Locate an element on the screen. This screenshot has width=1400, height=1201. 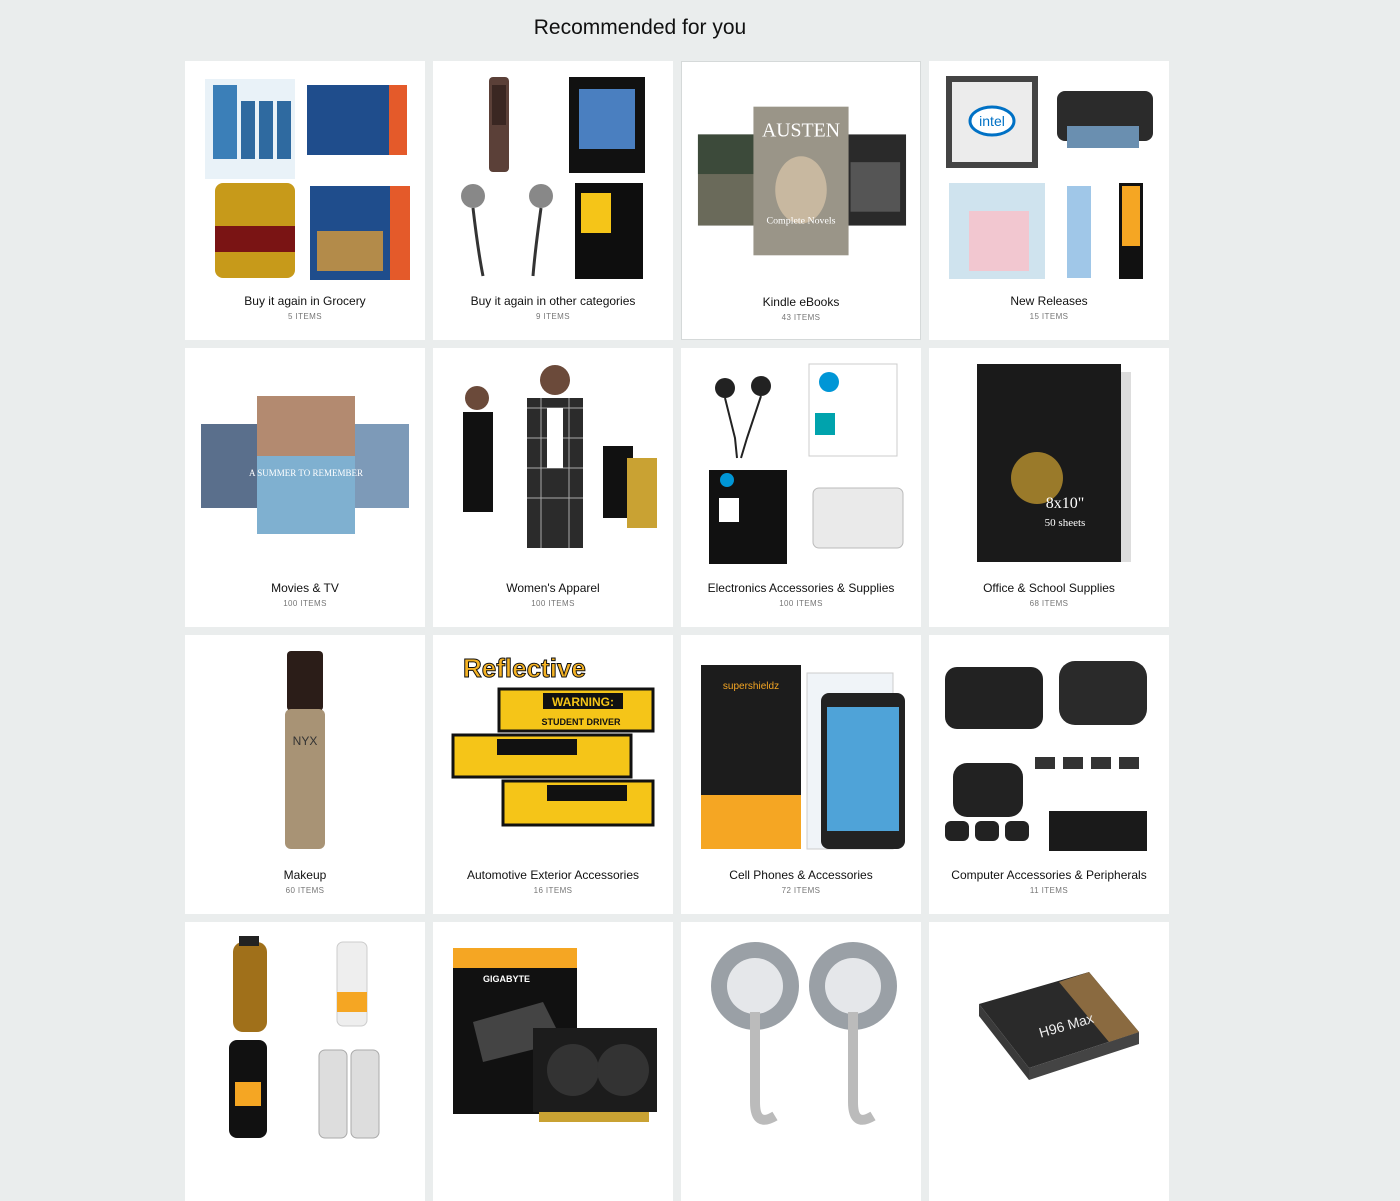
card-label: New Releases is located at coordinates (1049, 301).